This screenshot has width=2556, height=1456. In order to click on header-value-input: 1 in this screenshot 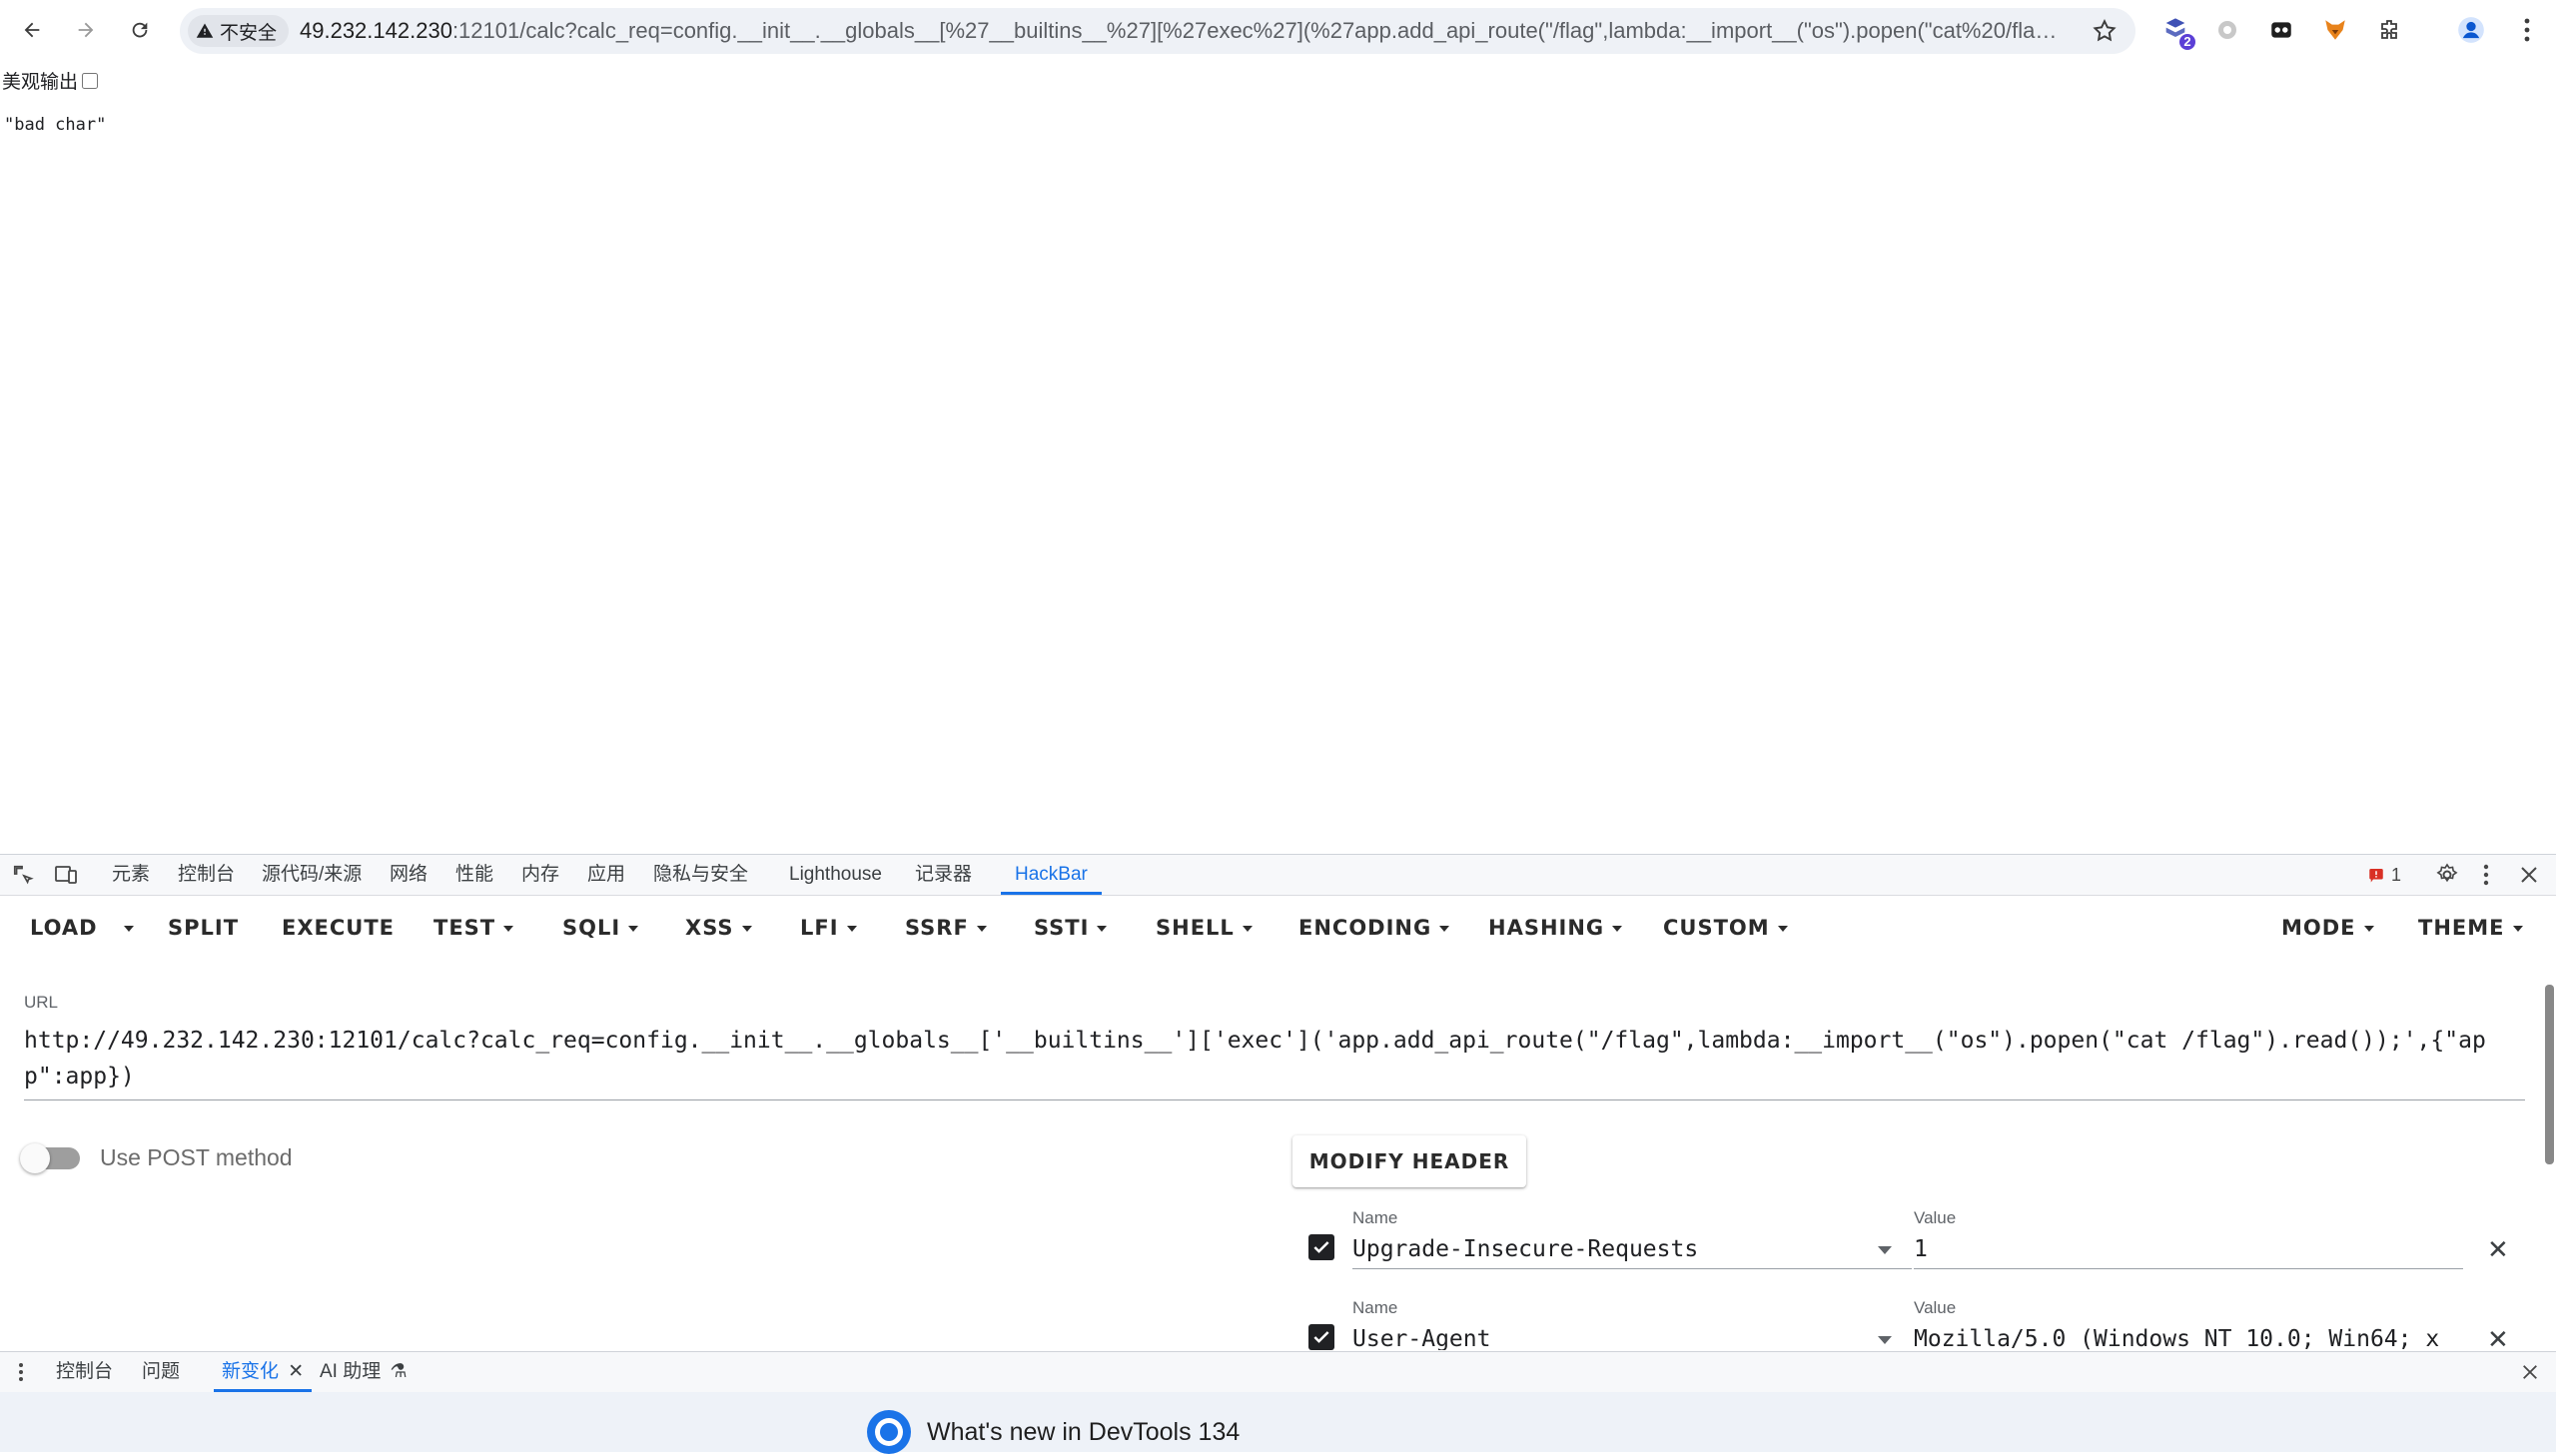, I will do `click(2188, 1249)`.